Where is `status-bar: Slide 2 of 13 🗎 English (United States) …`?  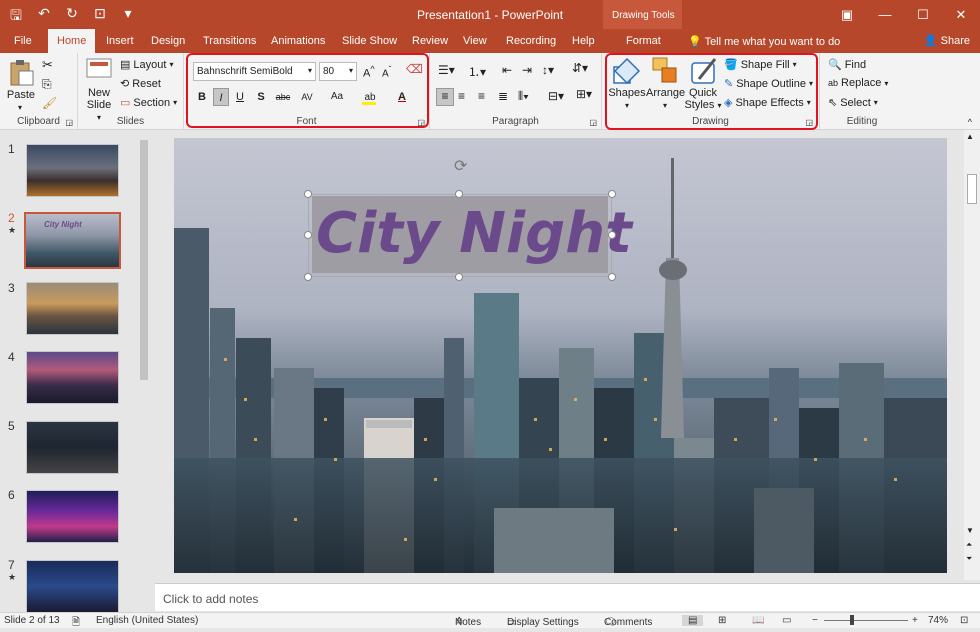 status-bar: Slide 2 of 13 🗎 English (United States) … is located at coordinates (490, 620).